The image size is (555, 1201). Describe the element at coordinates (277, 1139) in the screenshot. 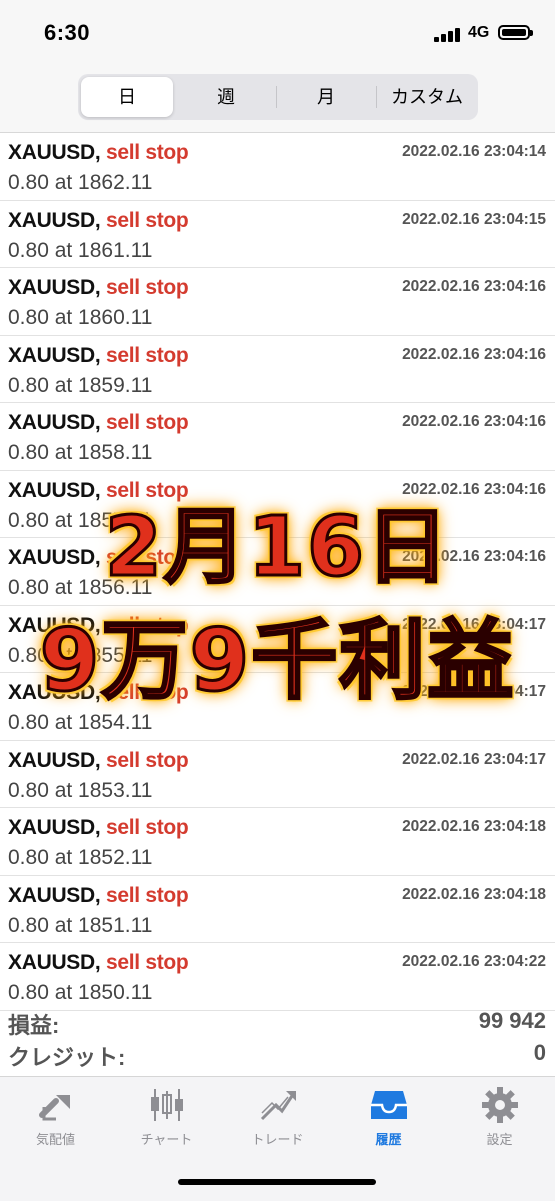

I see `tab-trade-label: トレード` at that location.